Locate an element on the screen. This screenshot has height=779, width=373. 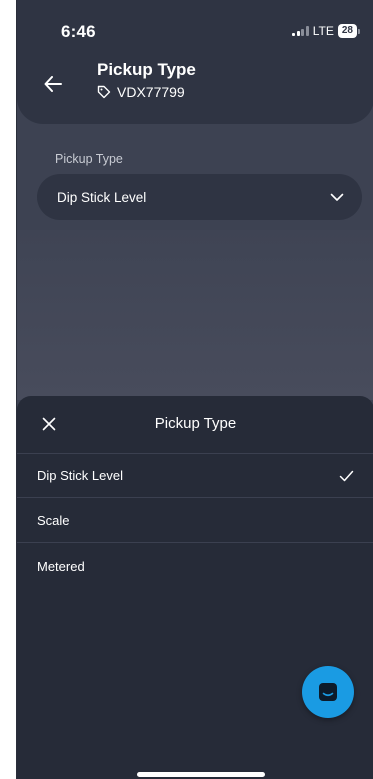
home-indicator is located at coordinates (201, 774).